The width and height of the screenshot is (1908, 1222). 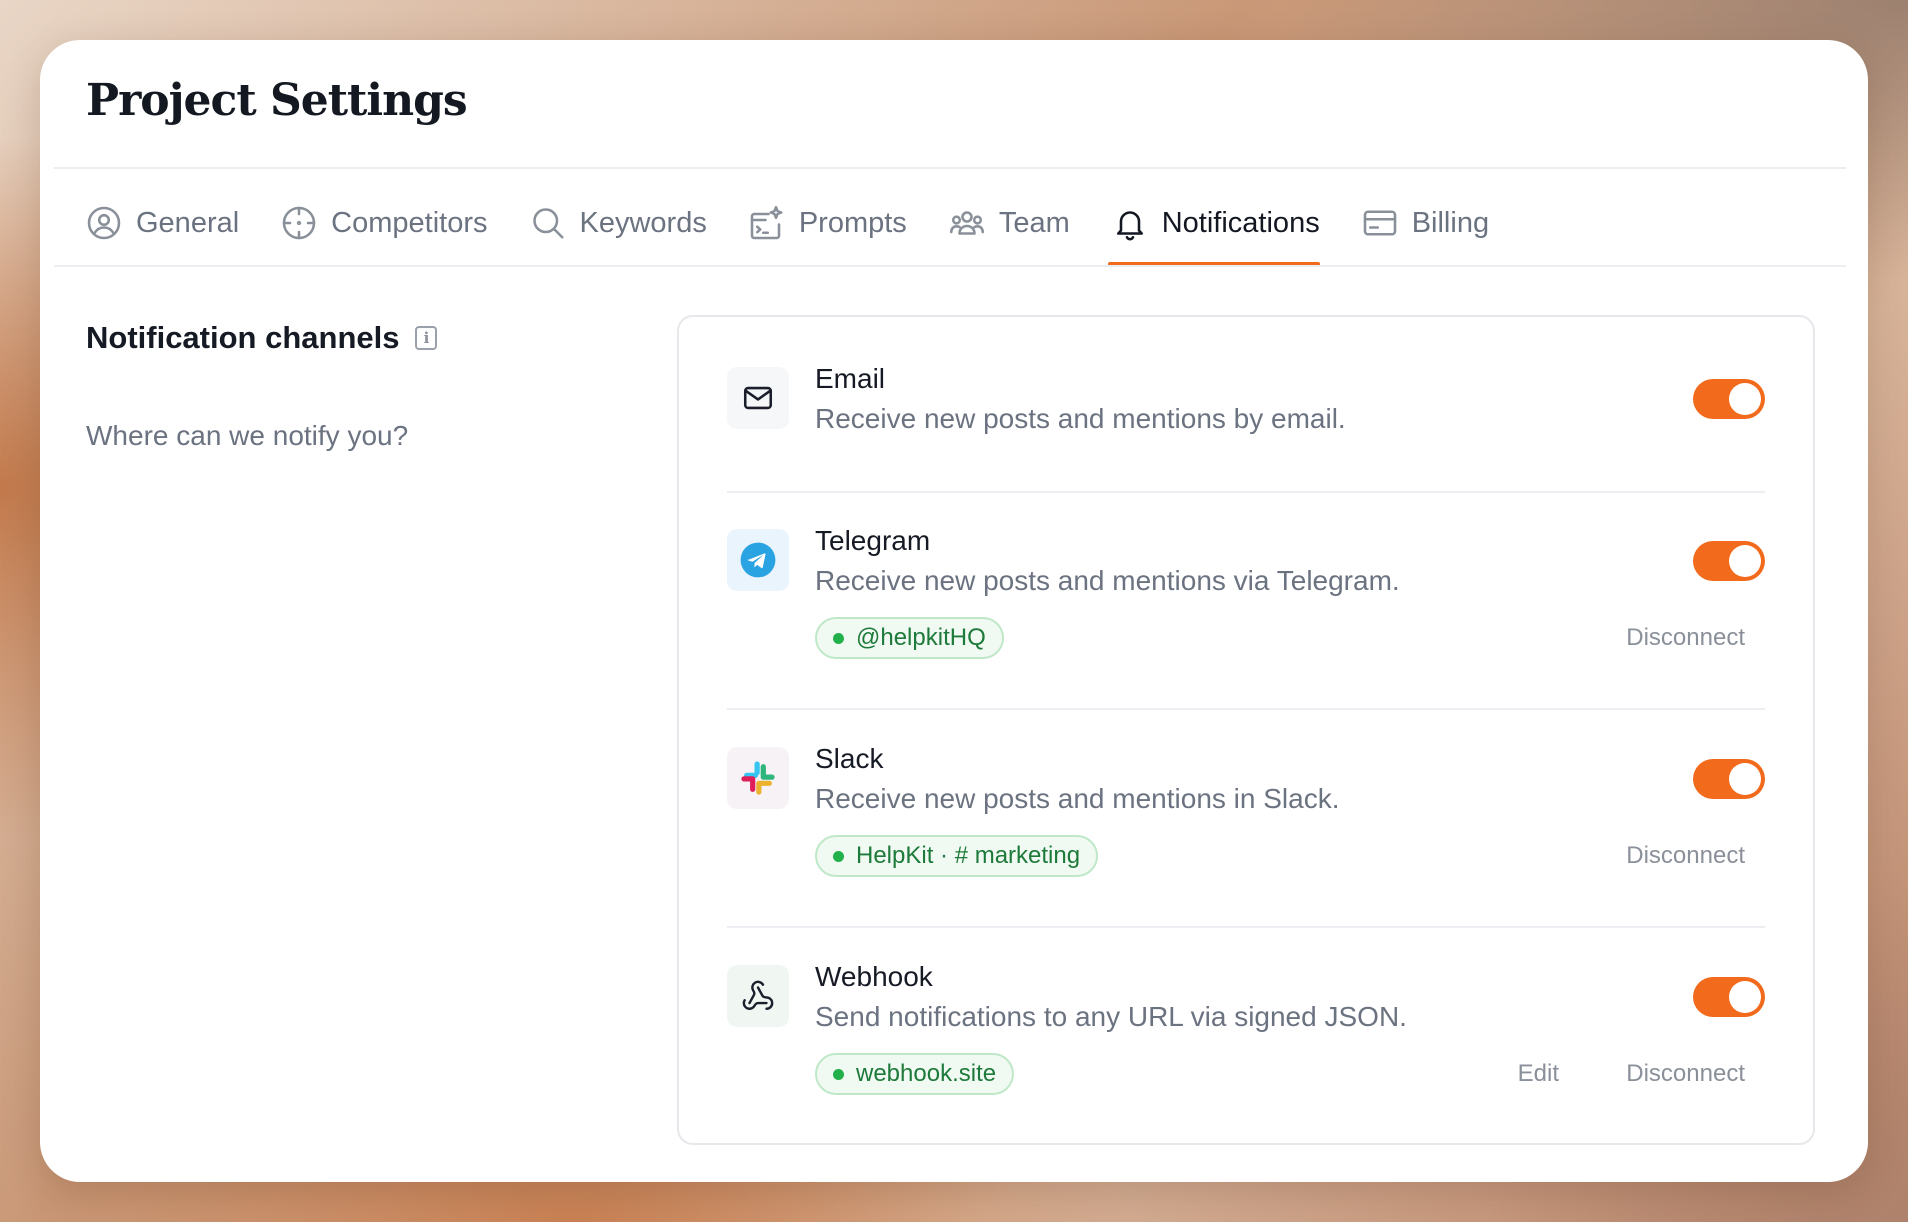 I want to click on info-icon: i, so click(x=426, y=338).